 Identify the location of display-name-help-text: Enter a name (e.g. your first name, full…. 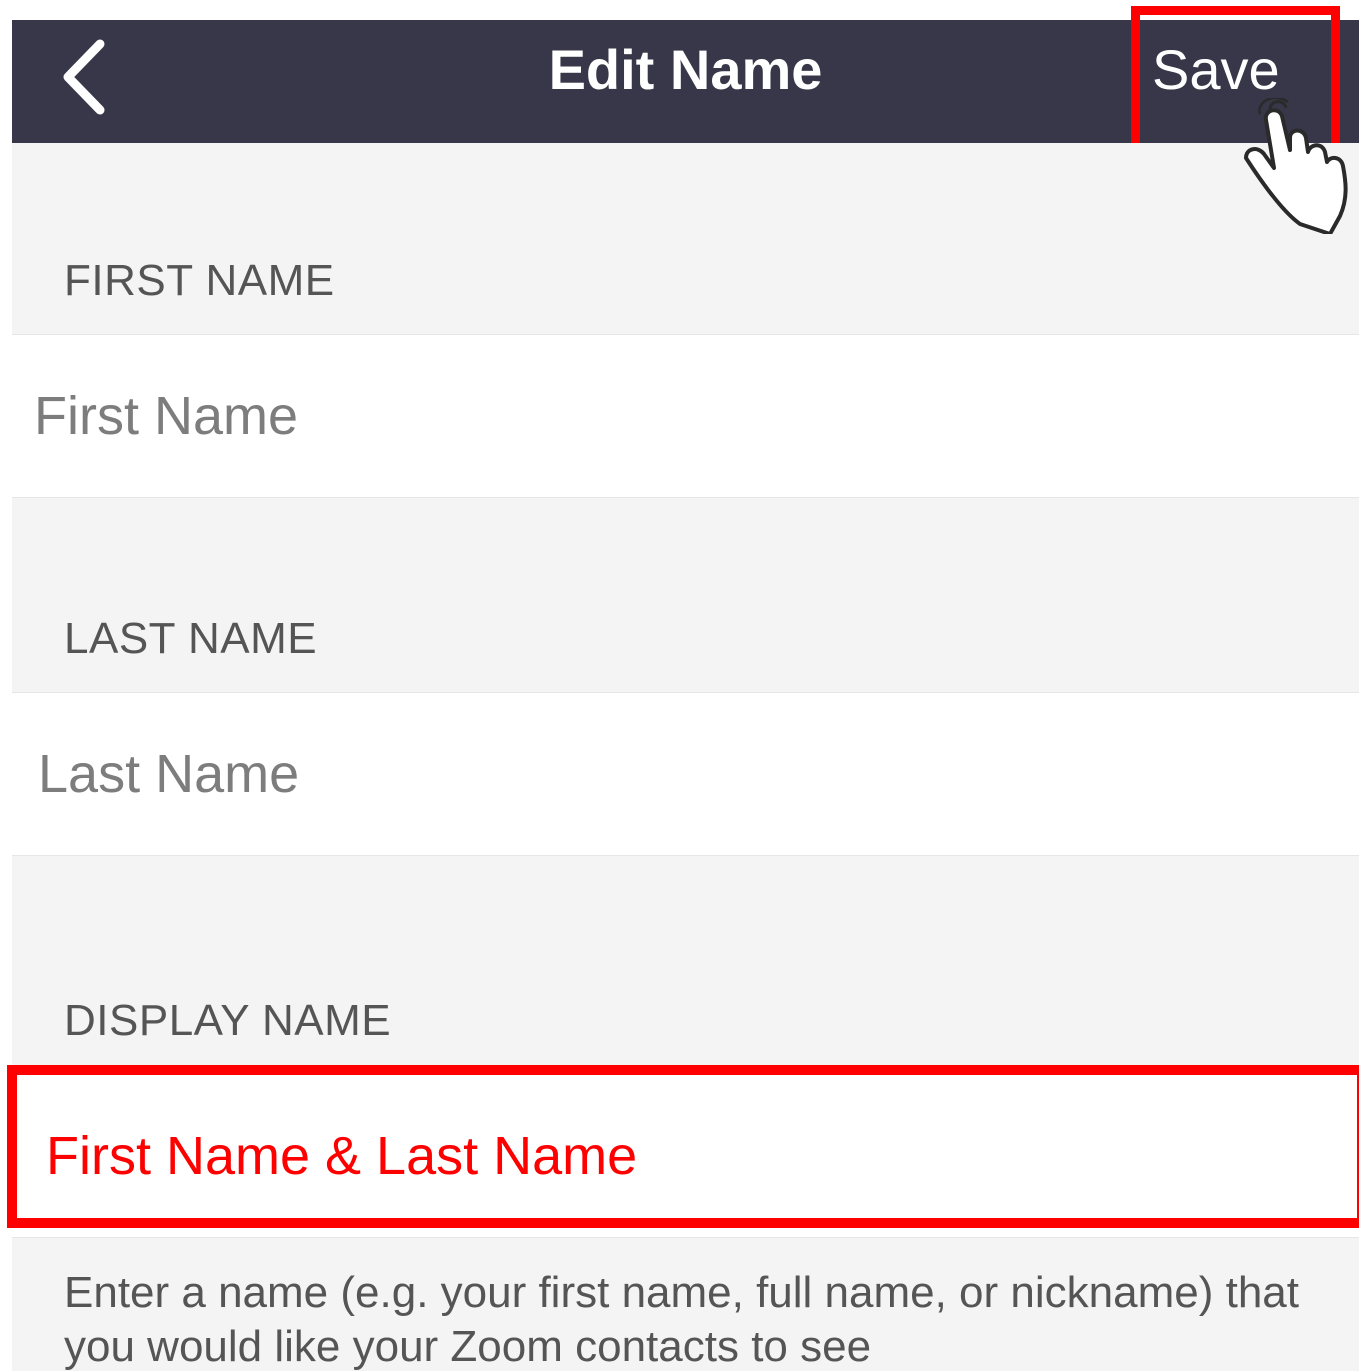
(681, 1319).